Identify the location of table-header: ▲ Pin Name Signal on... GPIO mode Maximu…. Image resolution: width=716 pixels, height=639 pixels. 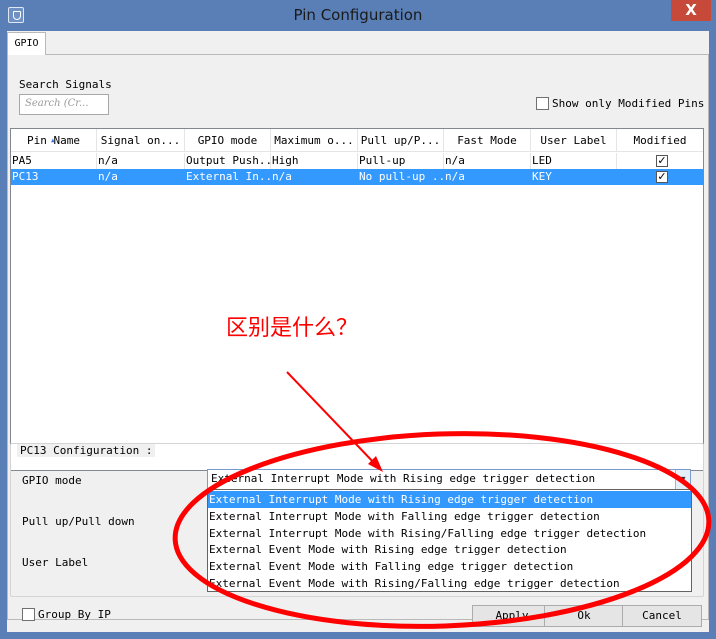
(357, 140).